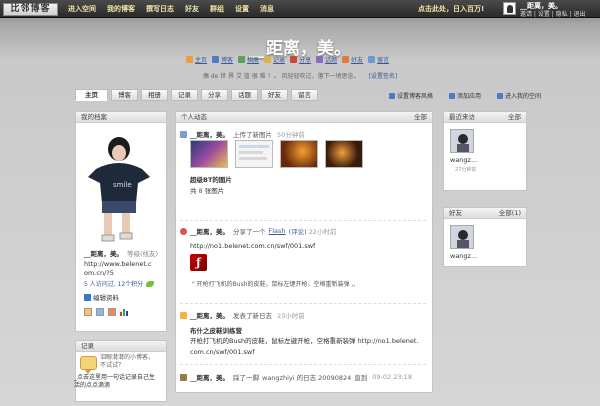  Describe the element at coordinates (201, 191) in the screenshot. I see `album-count-number: 8` at that location.